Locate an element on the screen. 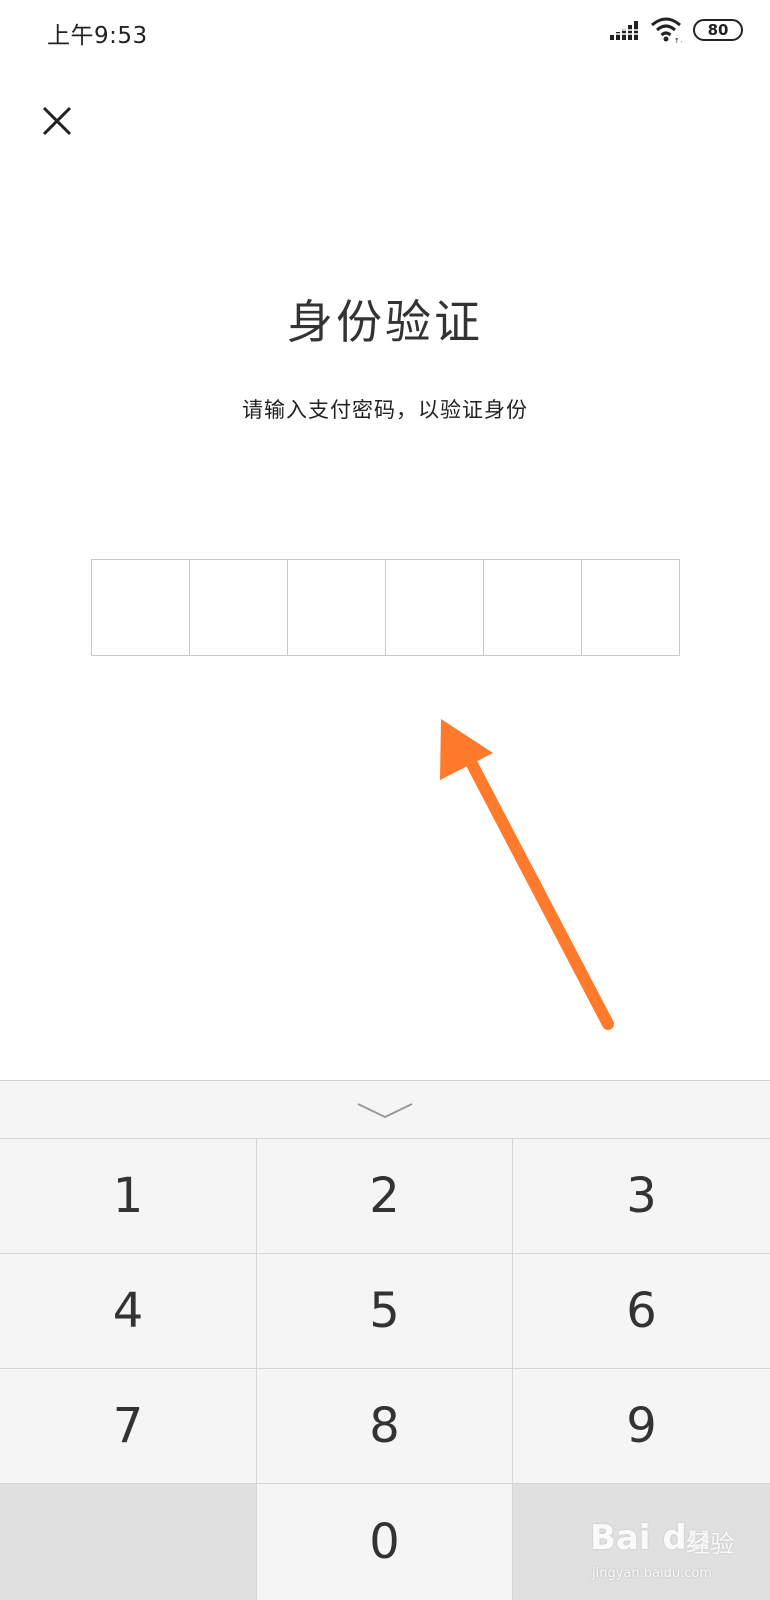 This screenshot has height=1600, width=770. close-icon is located at coordinates (57, 121).